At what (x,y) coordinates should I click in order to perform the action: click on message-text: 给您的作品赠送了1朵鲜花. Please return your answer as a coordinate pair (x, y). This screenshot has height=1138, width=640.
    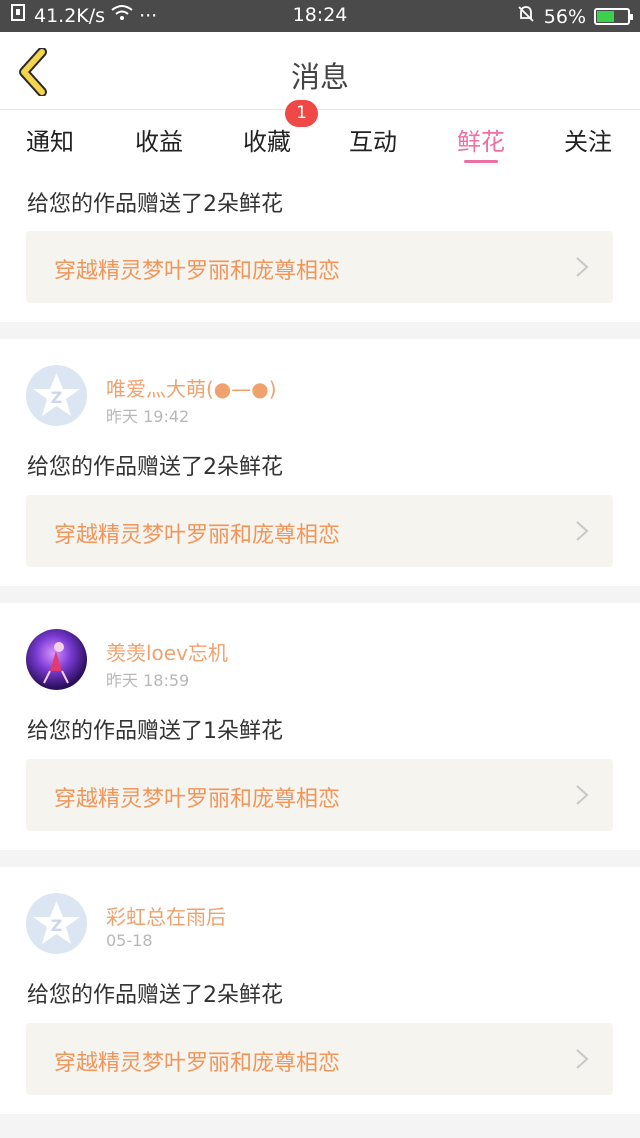
    Looking at the image, I should click on (155, 731).